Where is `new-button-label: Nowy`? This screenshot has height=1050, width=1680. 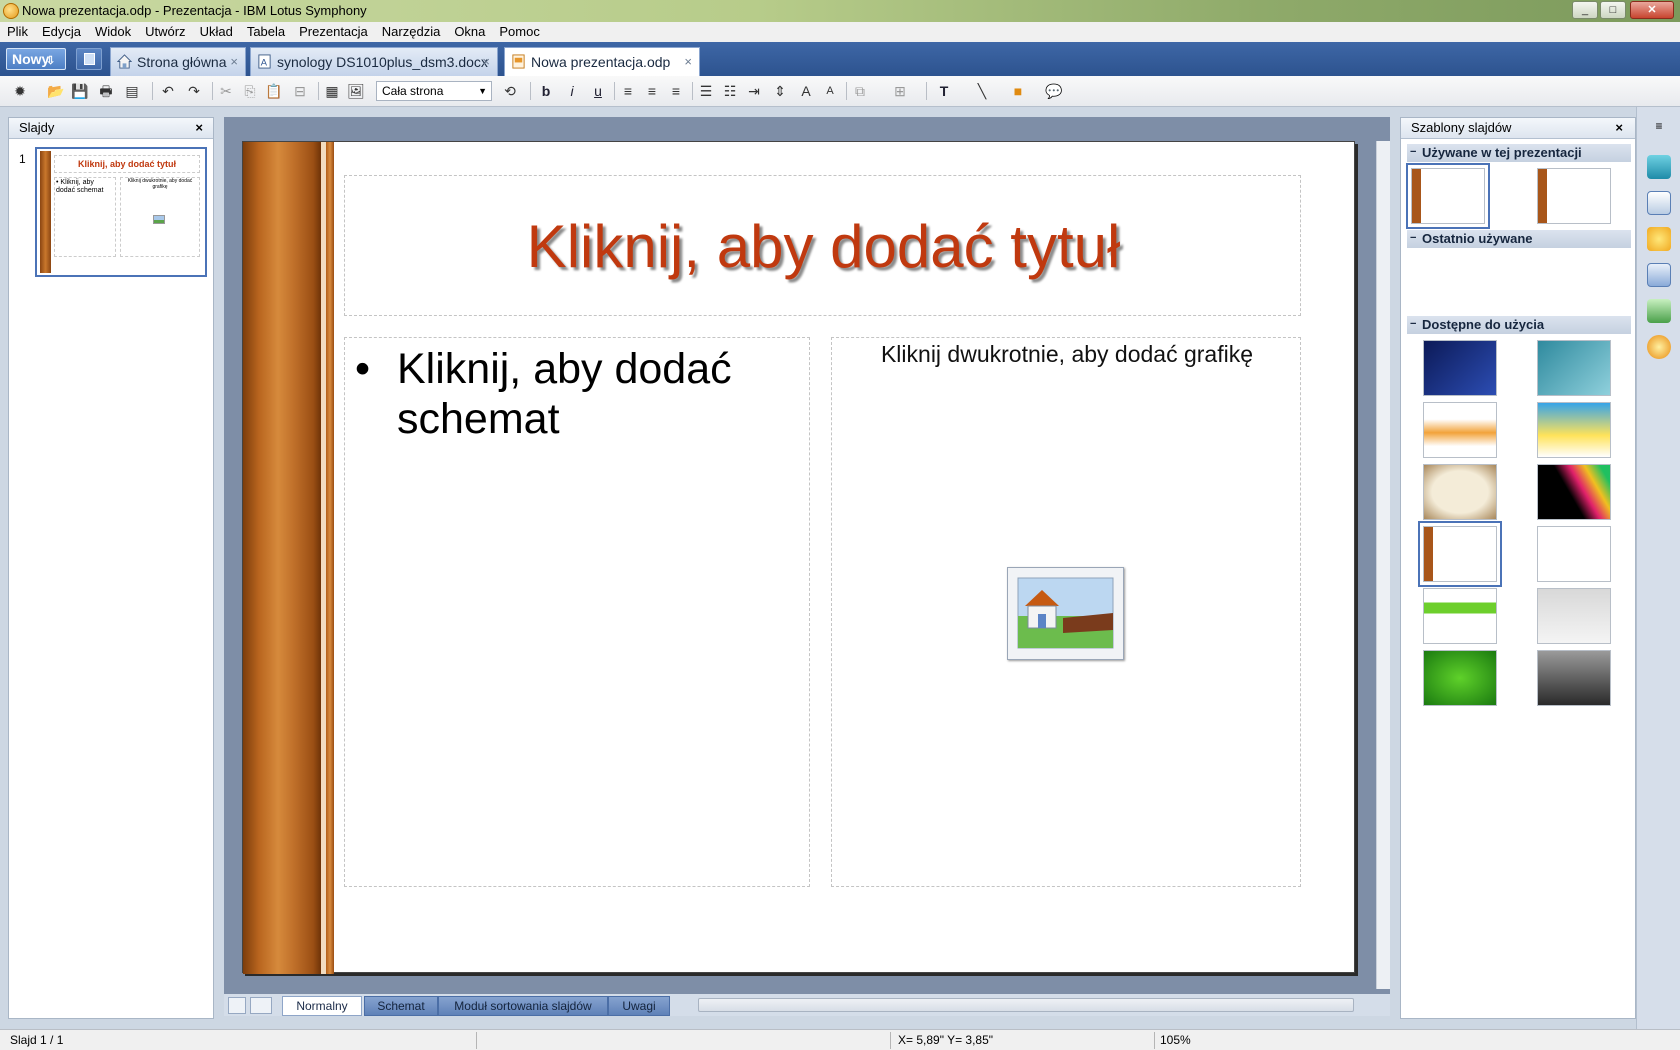
new-button-label: Nowy is located at coordinates (31, 59).